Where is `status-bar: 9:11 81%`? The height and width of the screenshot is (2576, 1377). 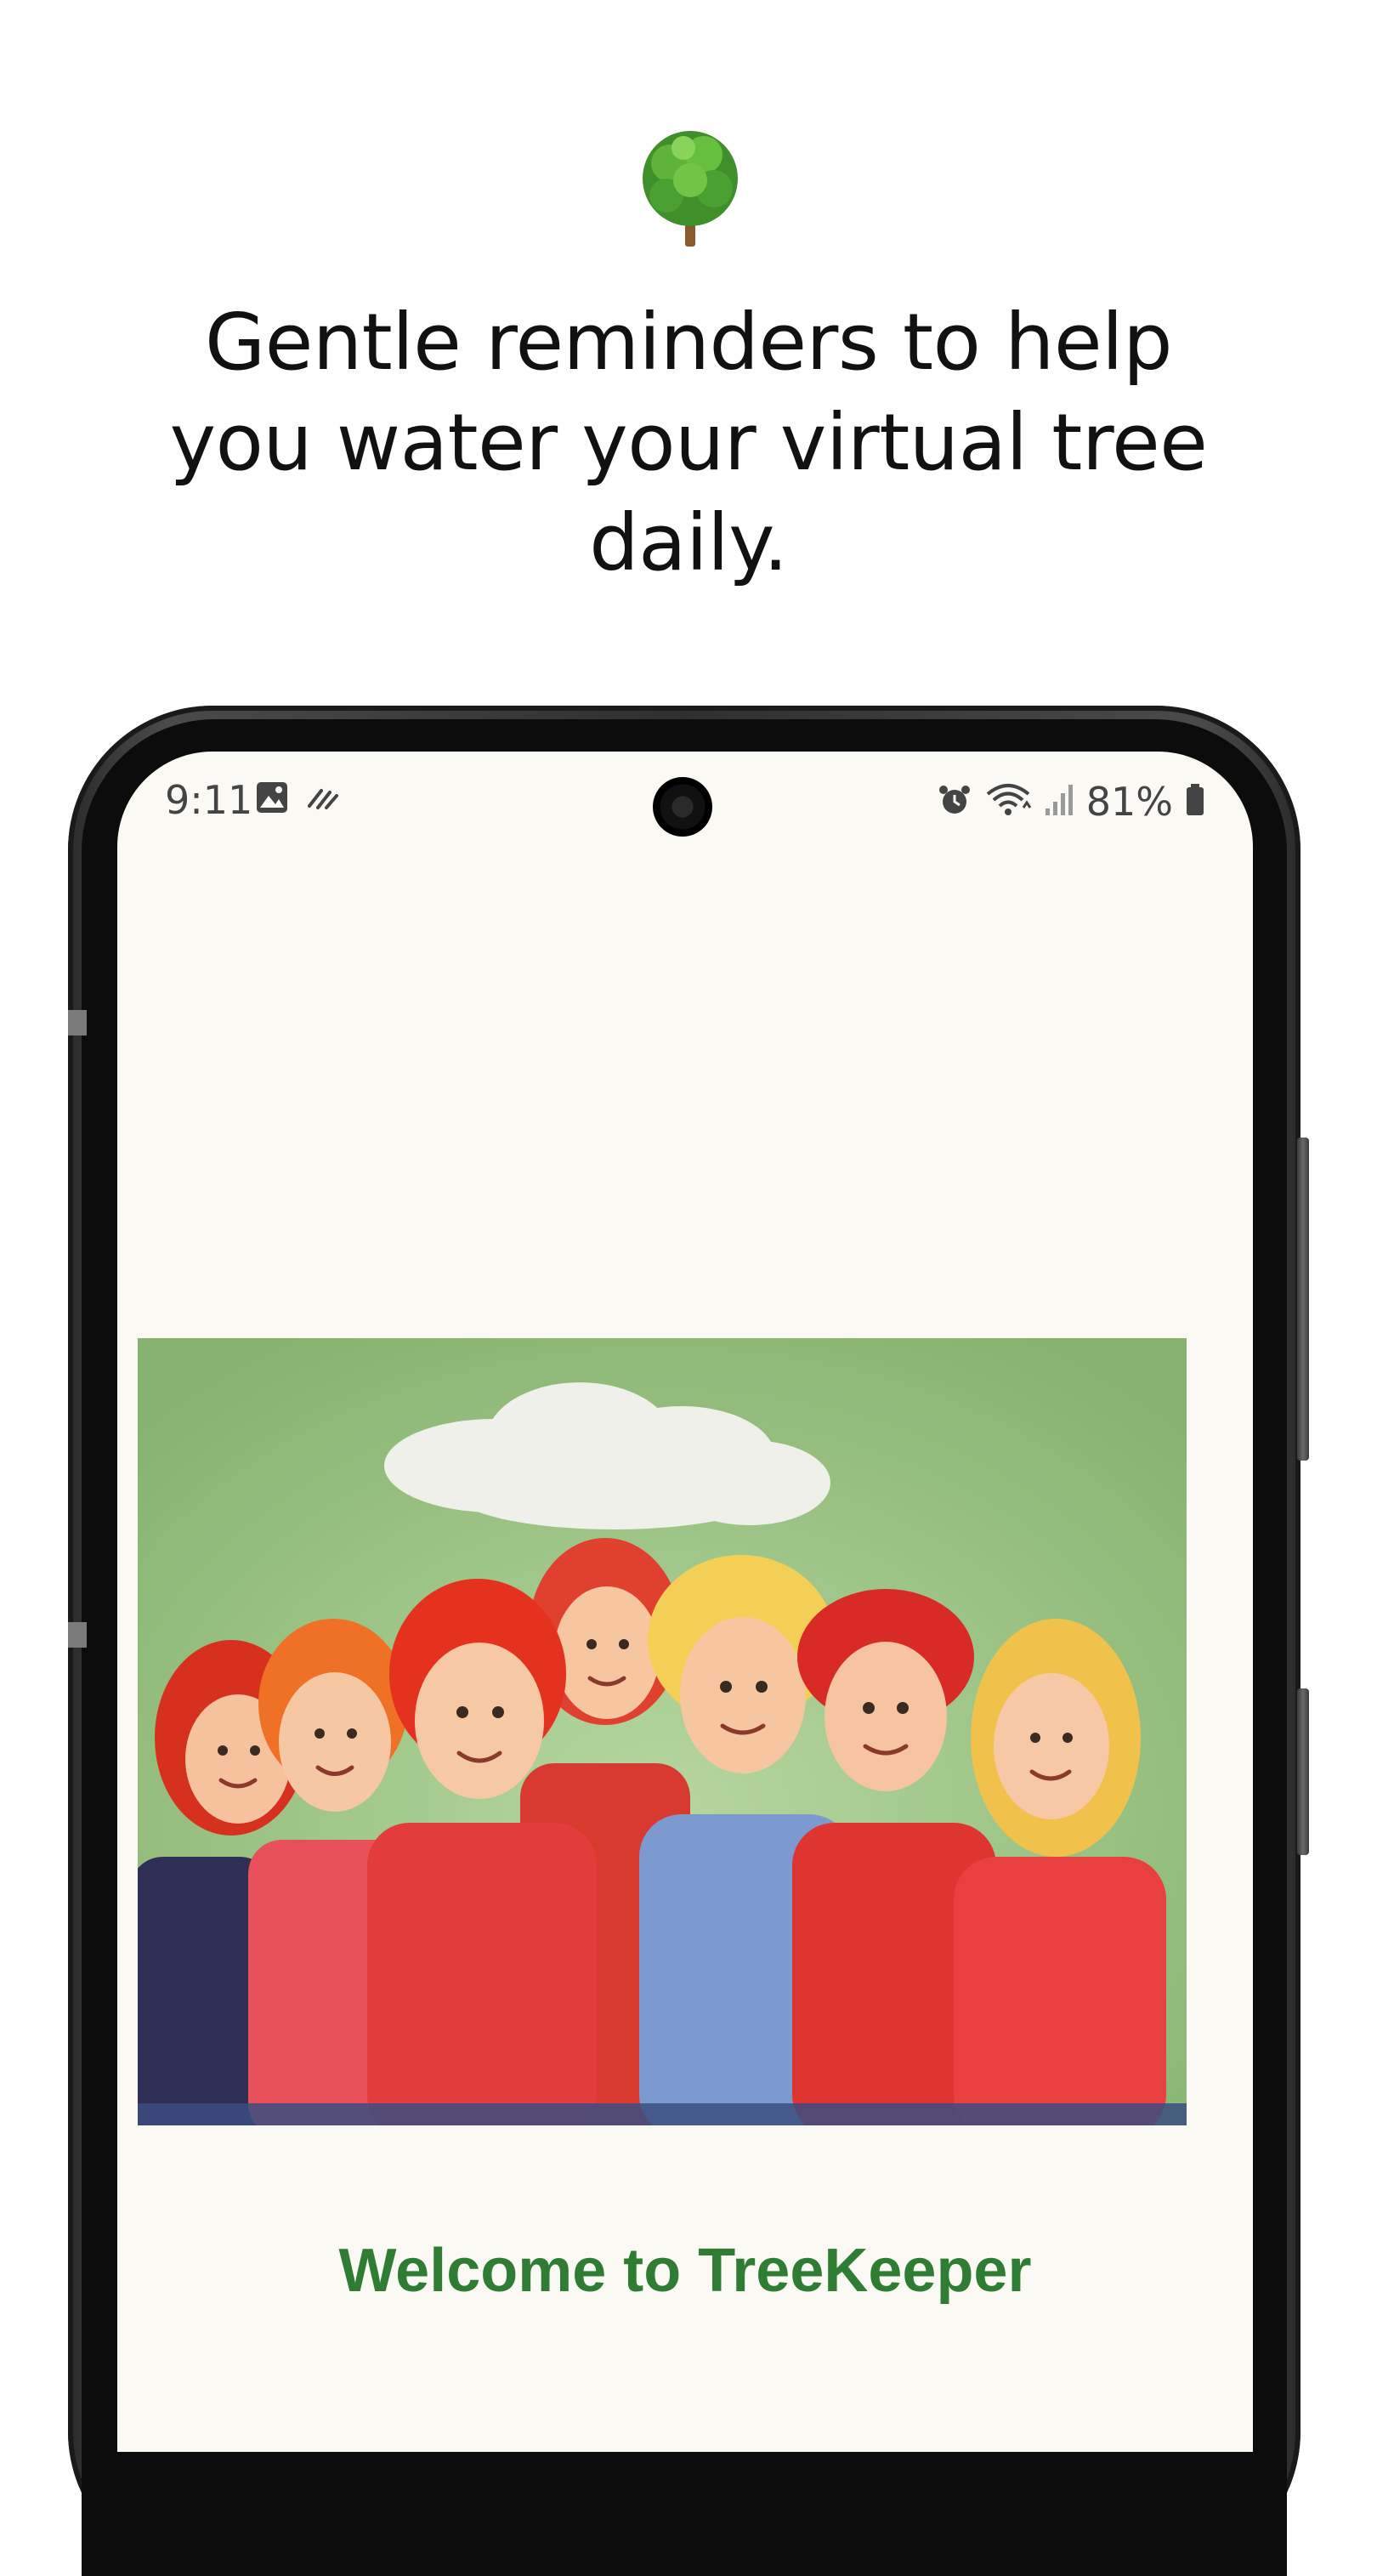 status-bar: 9:11 81% is located at coordinates (685, 798).